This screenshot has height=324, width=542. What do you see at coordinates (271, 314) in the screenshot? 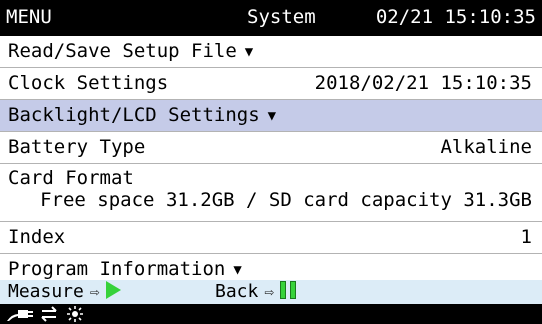
I see `status-bar` at bounding box center [271, 314].